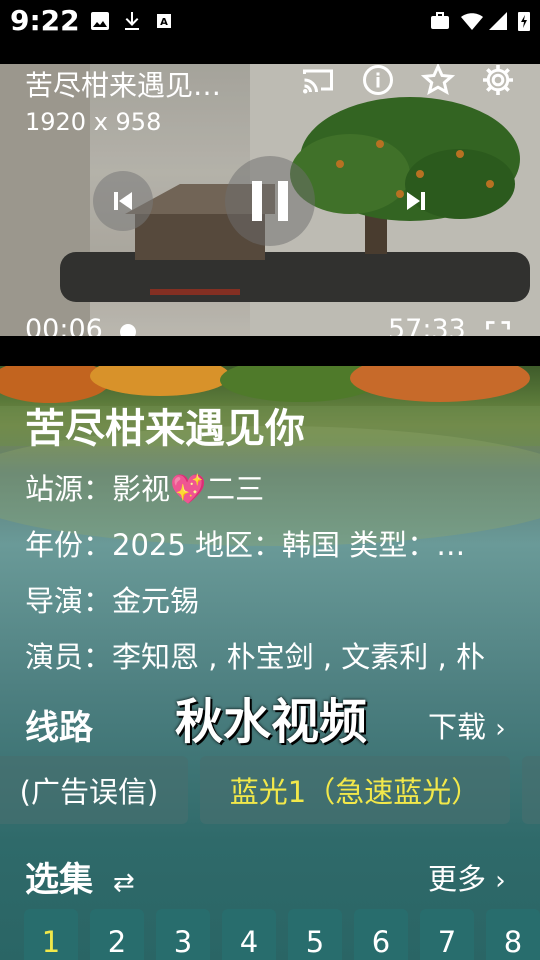 Image resolution: width=540 pixels, height=960 pixels. I want to click on more-episodes-link: 更多 ›, so click(467, 877).